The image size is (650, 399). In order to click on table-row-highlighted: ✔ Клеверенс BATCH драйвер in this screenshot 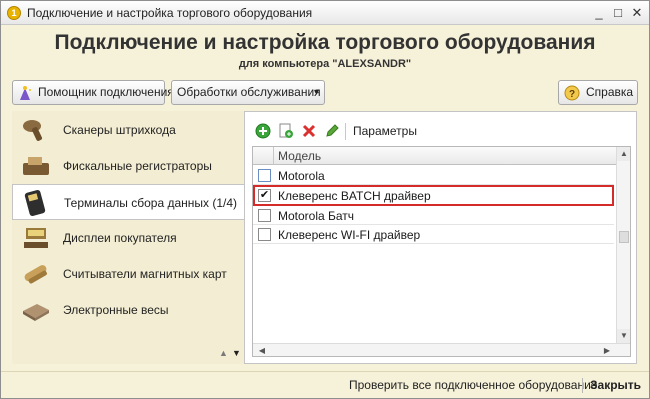, I will do `click(433, 195)`.